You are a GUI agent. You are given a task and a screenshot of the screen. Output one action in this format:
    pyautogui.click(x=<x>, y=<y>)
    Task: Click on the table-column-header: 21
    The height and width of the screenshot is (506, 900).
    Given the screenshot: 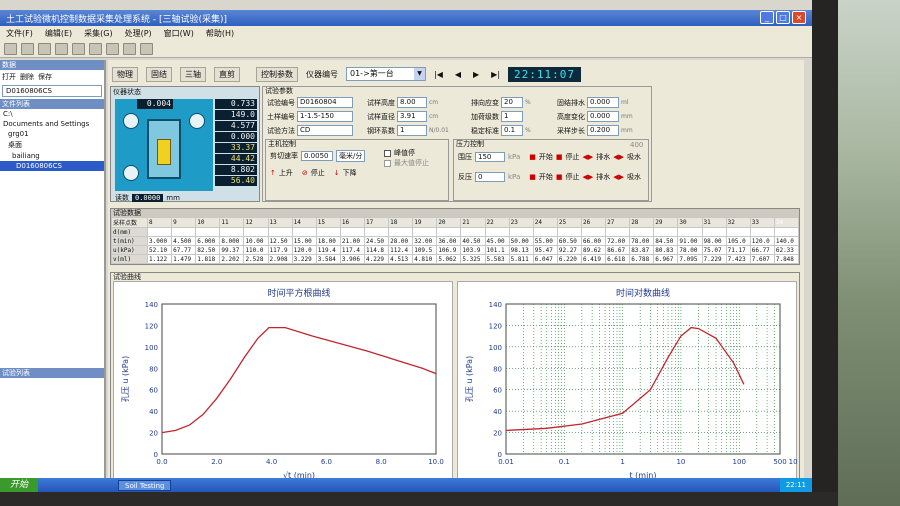 What is the action you would take?
    pyautogui.click(x=473, y=222)
    